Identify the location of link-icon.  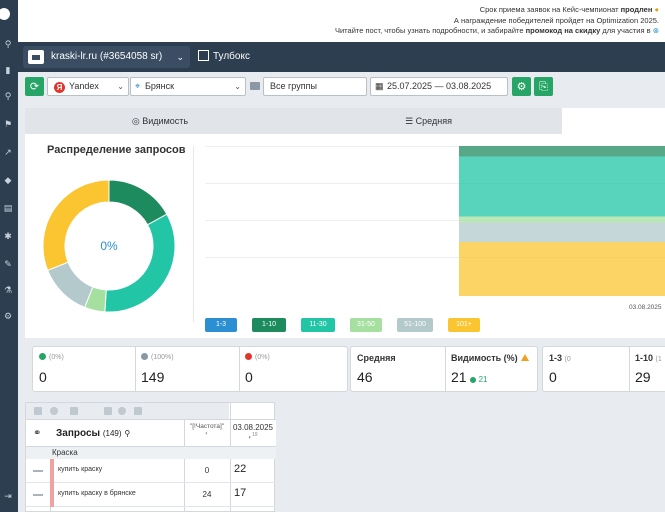
(74, 411).